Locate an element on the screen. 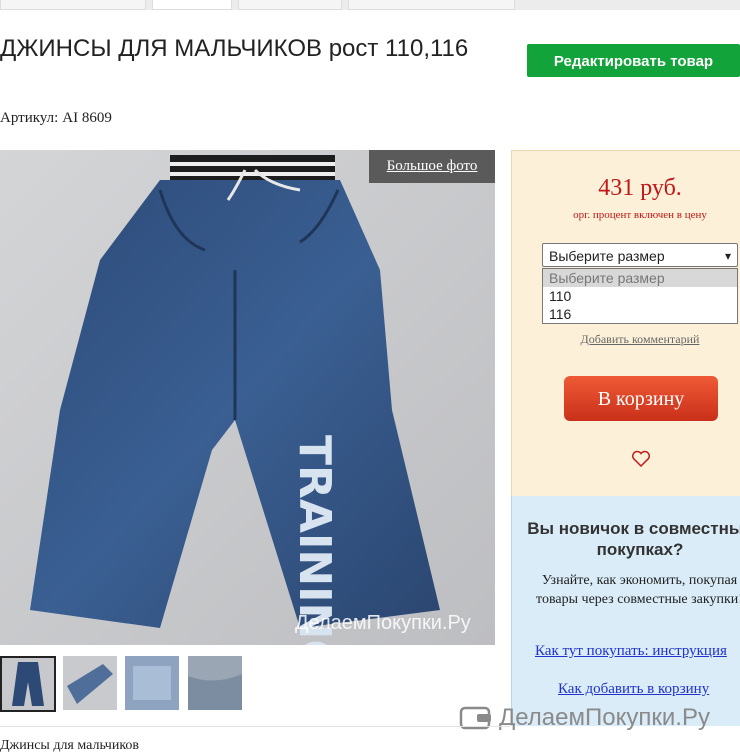 Image resolution: width=740 pixels, height=754 pixels. tab-active is located at coordinates (192, 5).